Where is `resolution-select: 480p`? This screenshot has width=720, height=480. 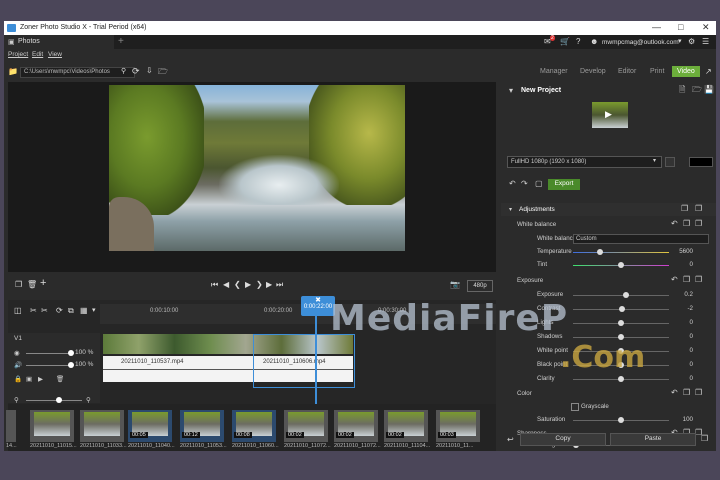
resolution-select: 480p is located at coordinates (480, 286).